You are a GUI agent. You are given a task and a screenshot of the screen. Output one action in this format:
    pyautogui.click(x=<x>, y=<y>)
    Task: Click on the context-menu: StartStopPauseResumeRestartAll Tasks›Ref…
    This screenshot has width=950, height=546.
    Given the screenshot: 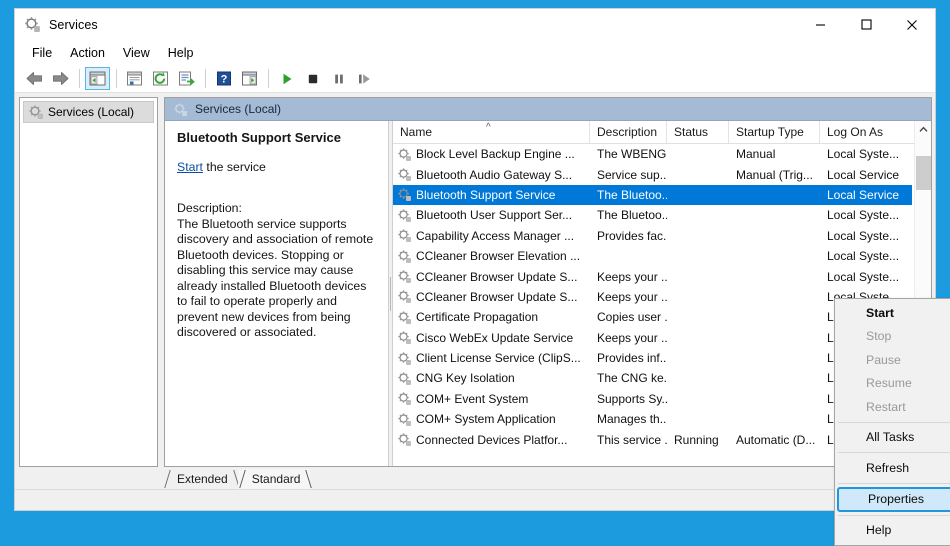 What is the action you would take?
    pyautogui.click(x=892, y=422)
    